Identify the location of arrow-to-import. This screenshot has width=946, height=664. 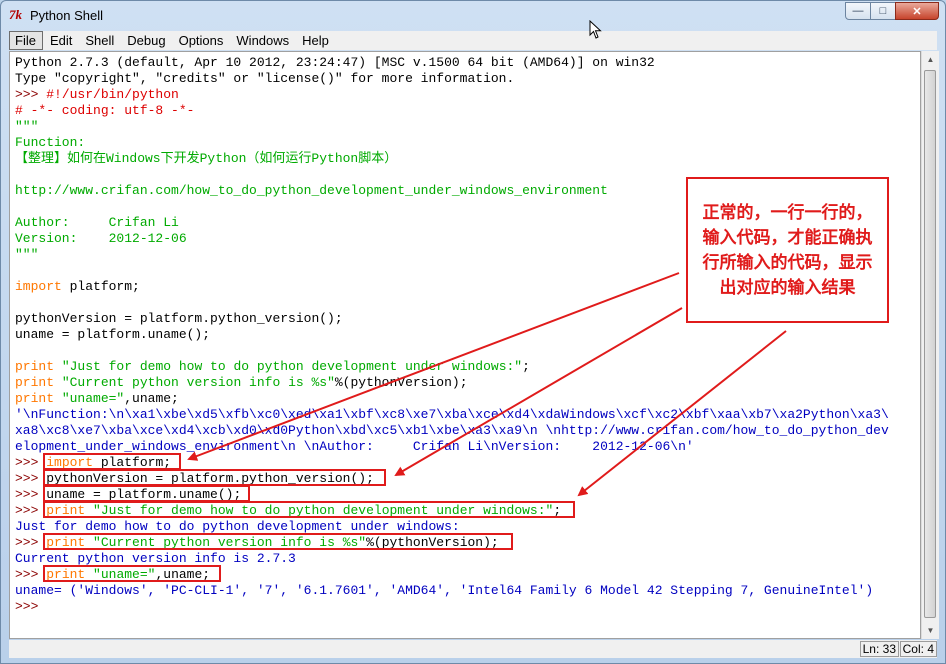
(433, 366).